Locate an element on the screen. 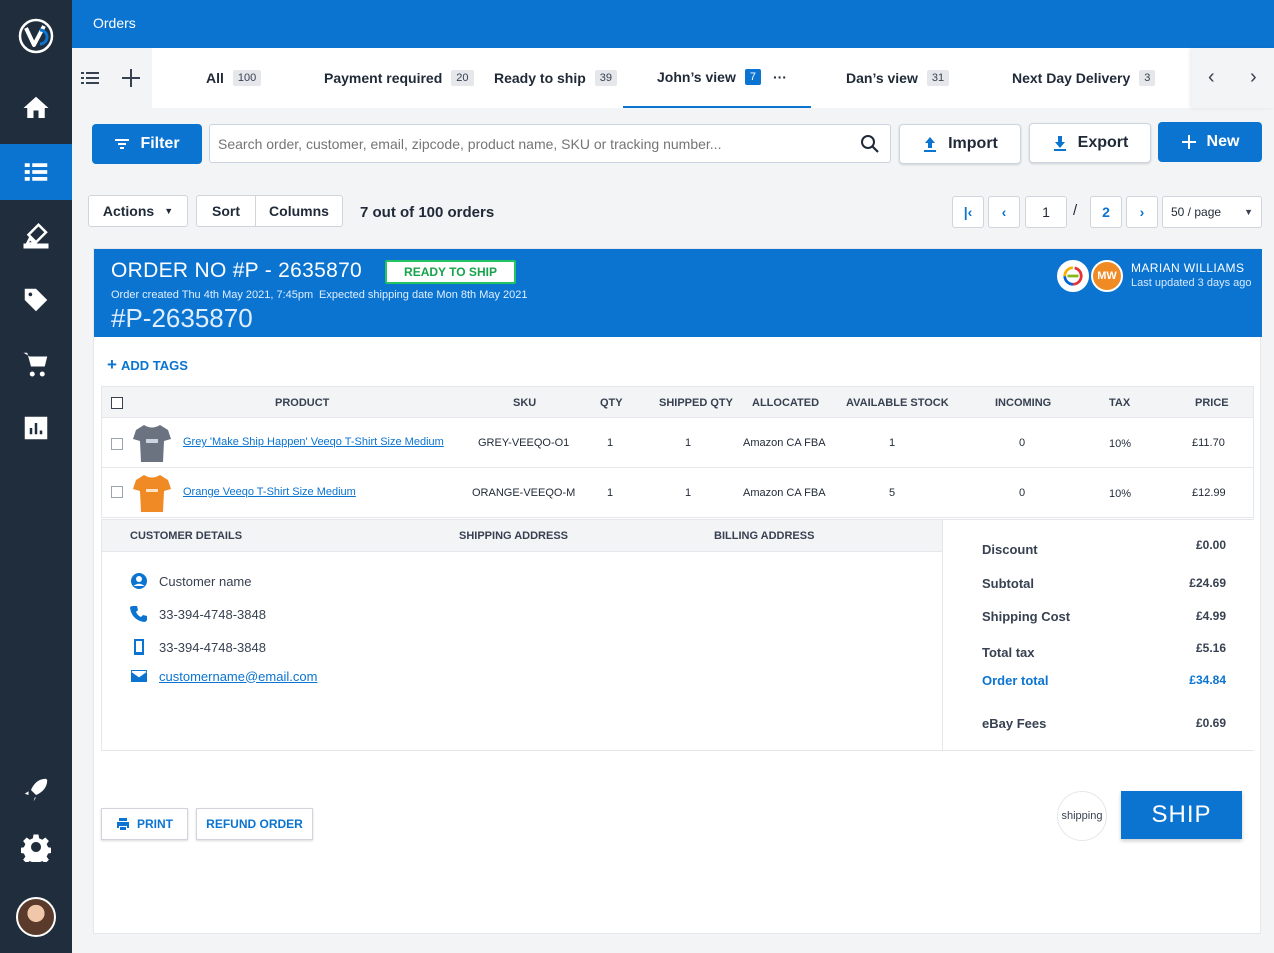 This screenshot has width=1274, height=953. cell-incoming: 0 is located at coordinates (1022, 443).